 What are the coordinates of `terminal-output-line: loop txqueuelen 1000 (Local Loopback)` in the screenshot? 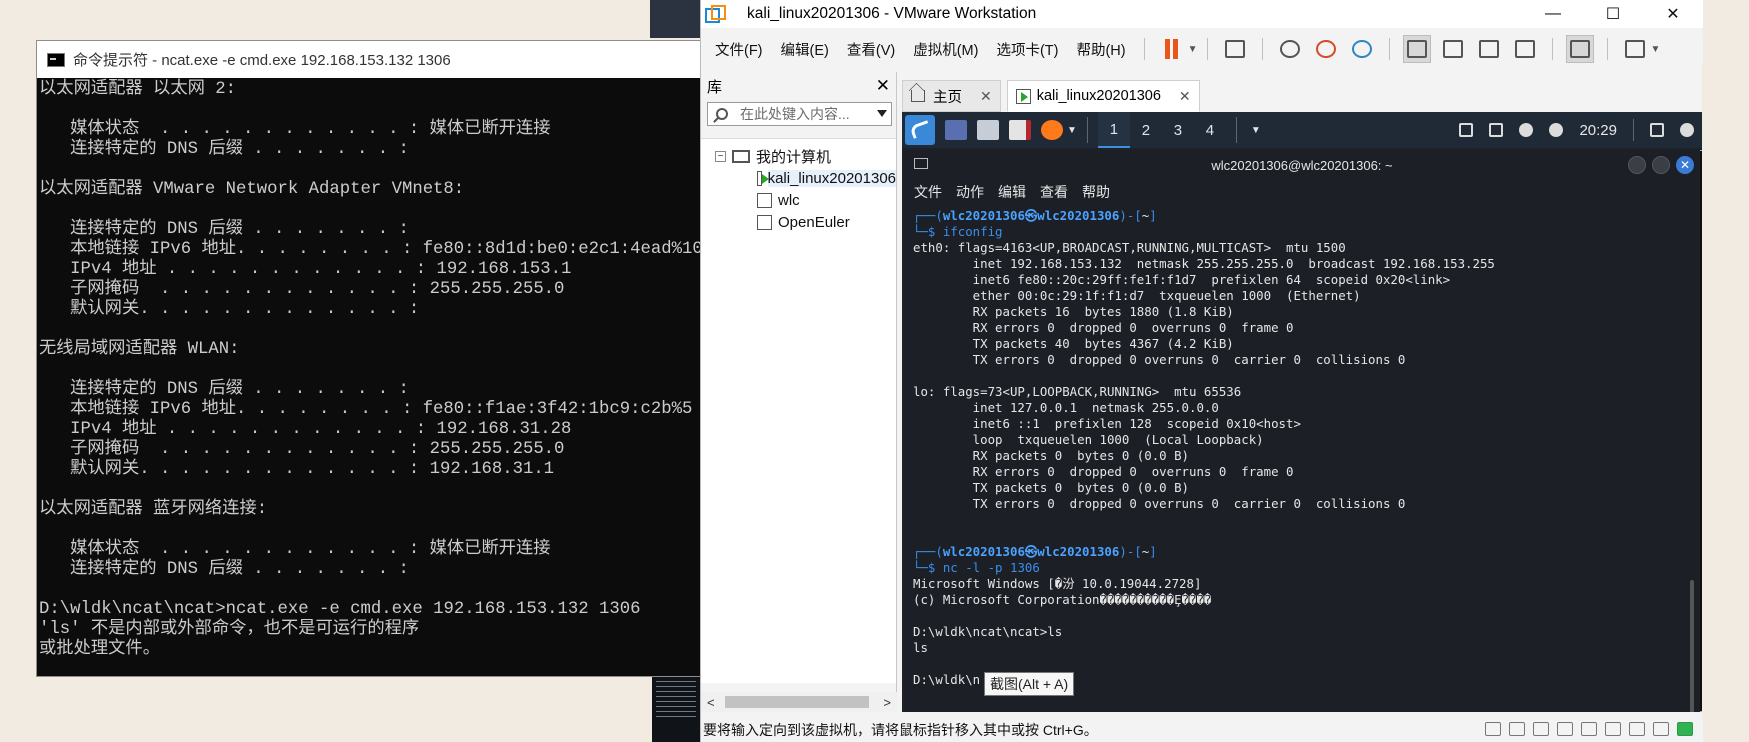 It's located at (1118, 439).